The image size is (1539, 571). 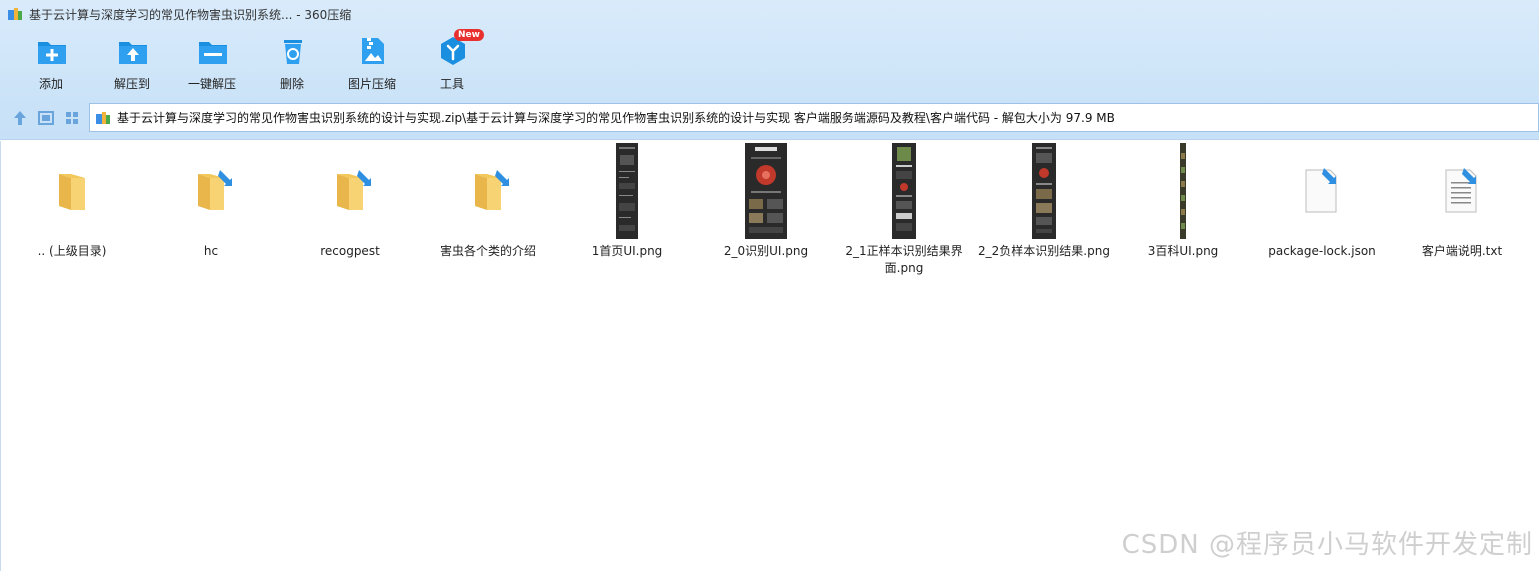 What do you see at coordinates (20, 118) in the screenshot?
I see `up-arrow-icon` at bounding box center [20, 118].